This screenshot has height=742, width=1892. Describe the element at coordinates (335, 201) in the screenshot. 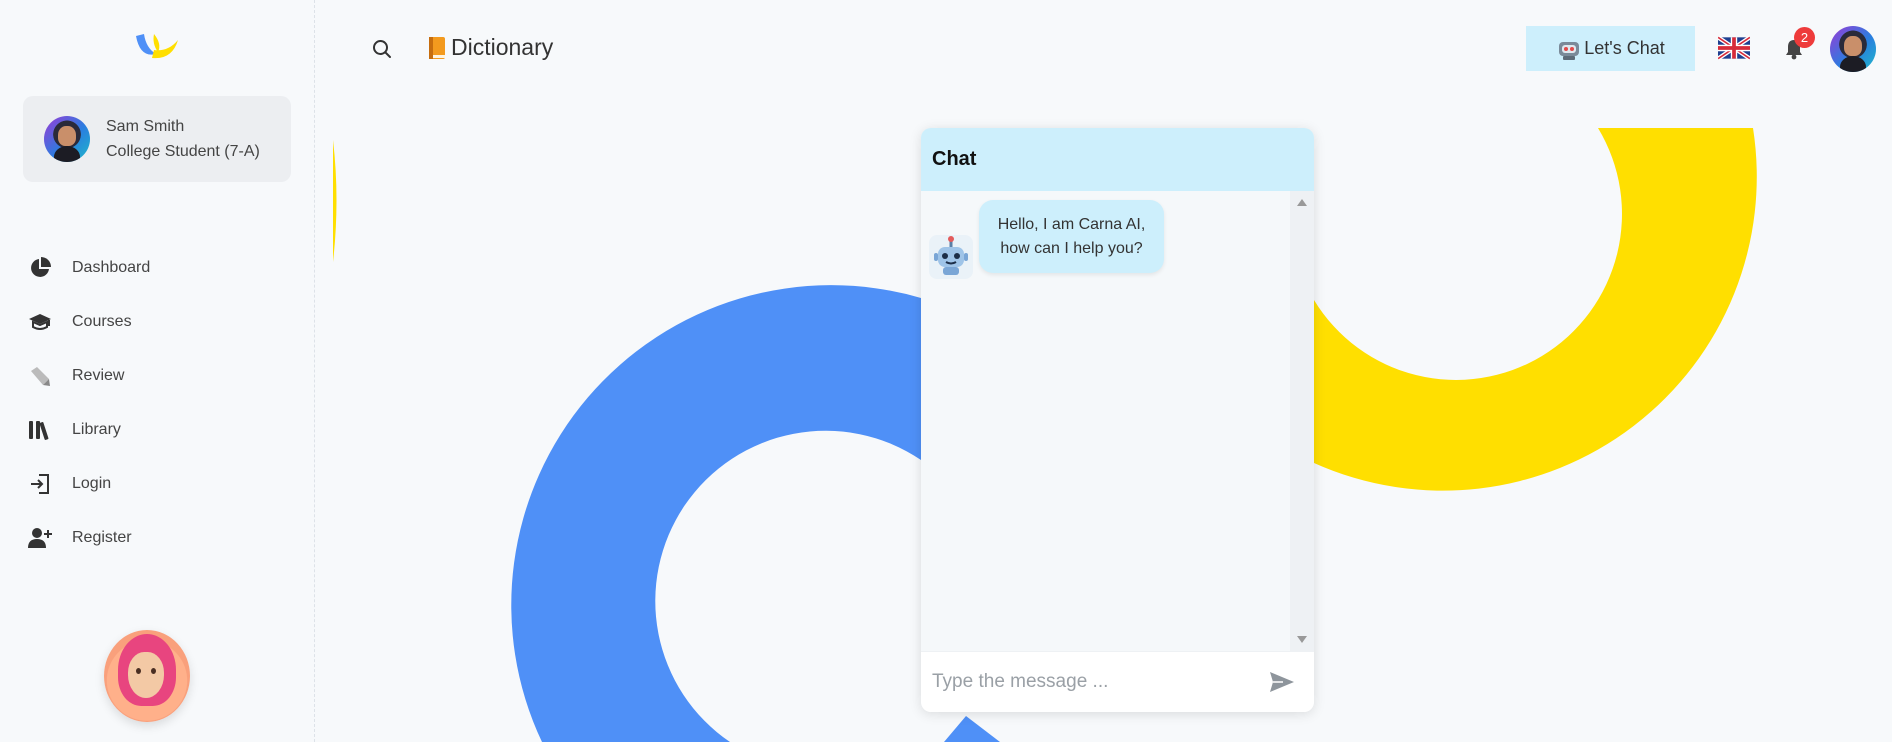

I see `deco-yellow-sliver` at that location.